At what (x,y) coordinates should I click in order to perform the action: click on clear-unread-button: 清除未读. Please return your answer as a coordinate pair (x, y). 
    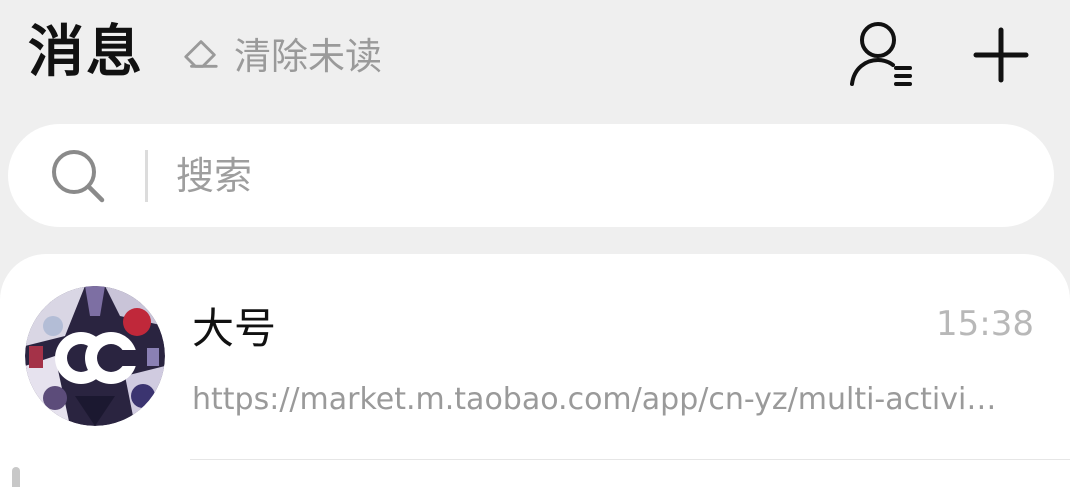
    Looking at the image, I should click on (282, 54).